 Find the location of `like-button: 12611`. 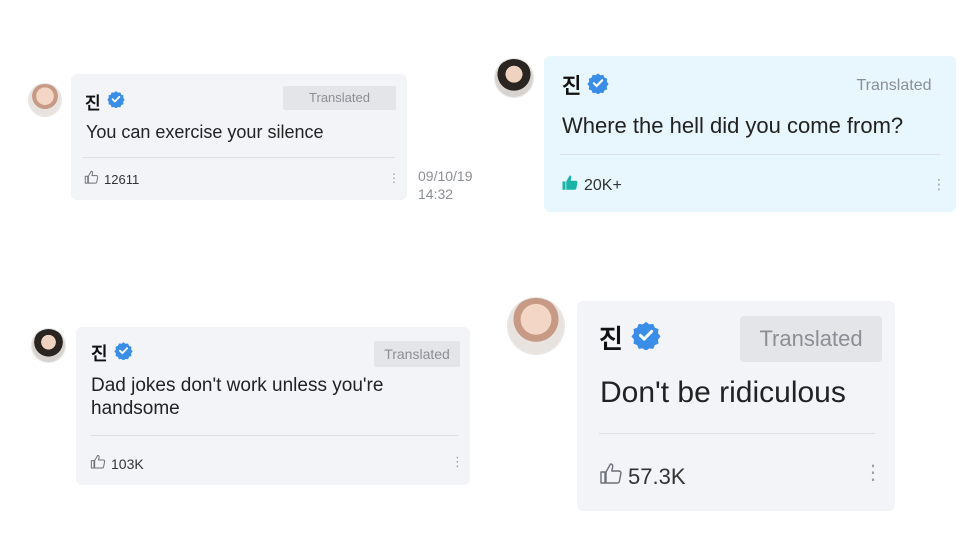

like-button: 12611 is located at coordinates (111, 179).